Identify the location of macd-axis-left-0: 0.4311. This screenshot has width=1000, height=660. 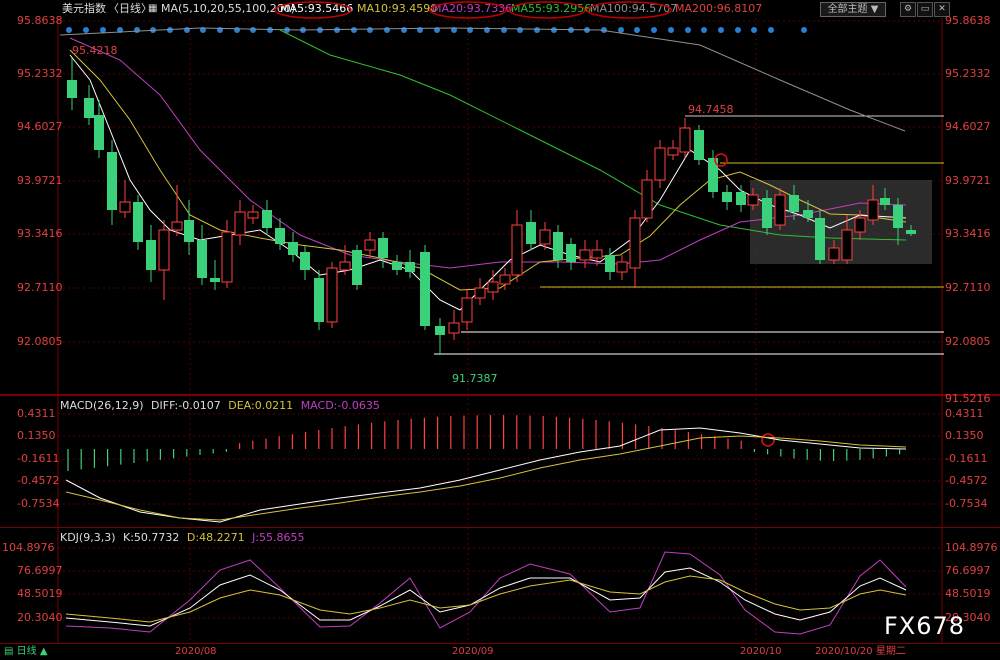
(36, 413).